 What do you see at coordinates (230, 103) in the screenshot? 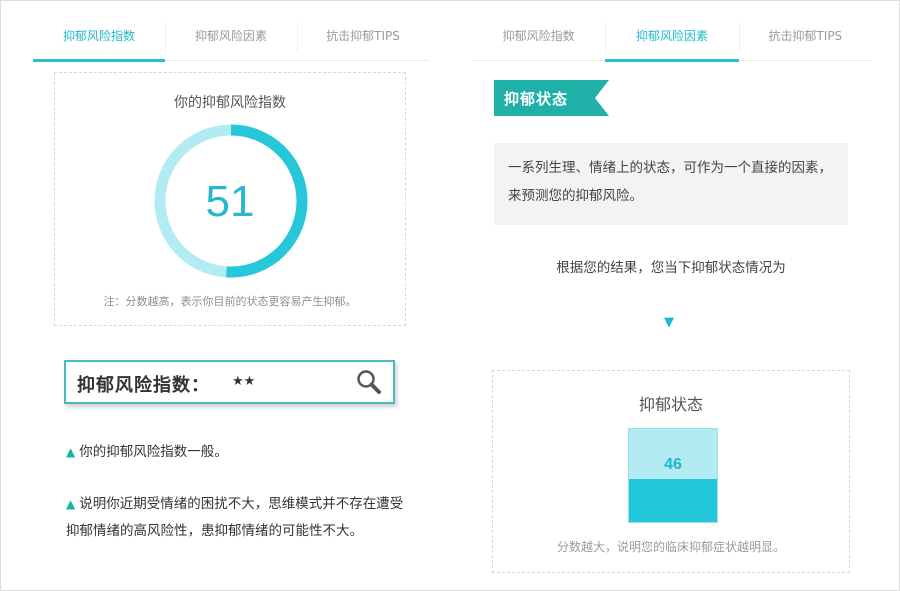
I see `risk-index-title: 你的抑郁风险指数` at bounding box center [230, 103].